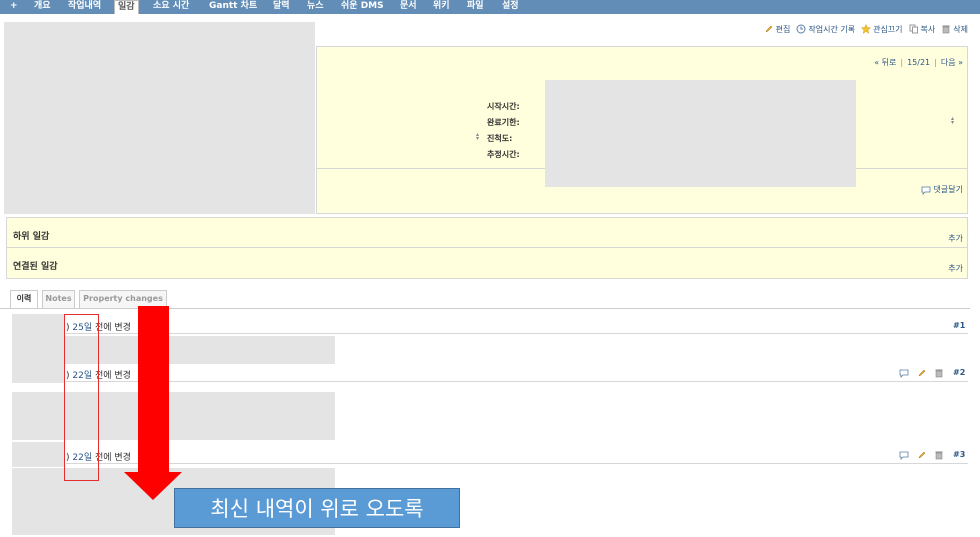 This screenshot has height=537, width=980. Describe the element at coordinates (58, 299) in the screenshot. I see `tab-notes: Notes` at that location.